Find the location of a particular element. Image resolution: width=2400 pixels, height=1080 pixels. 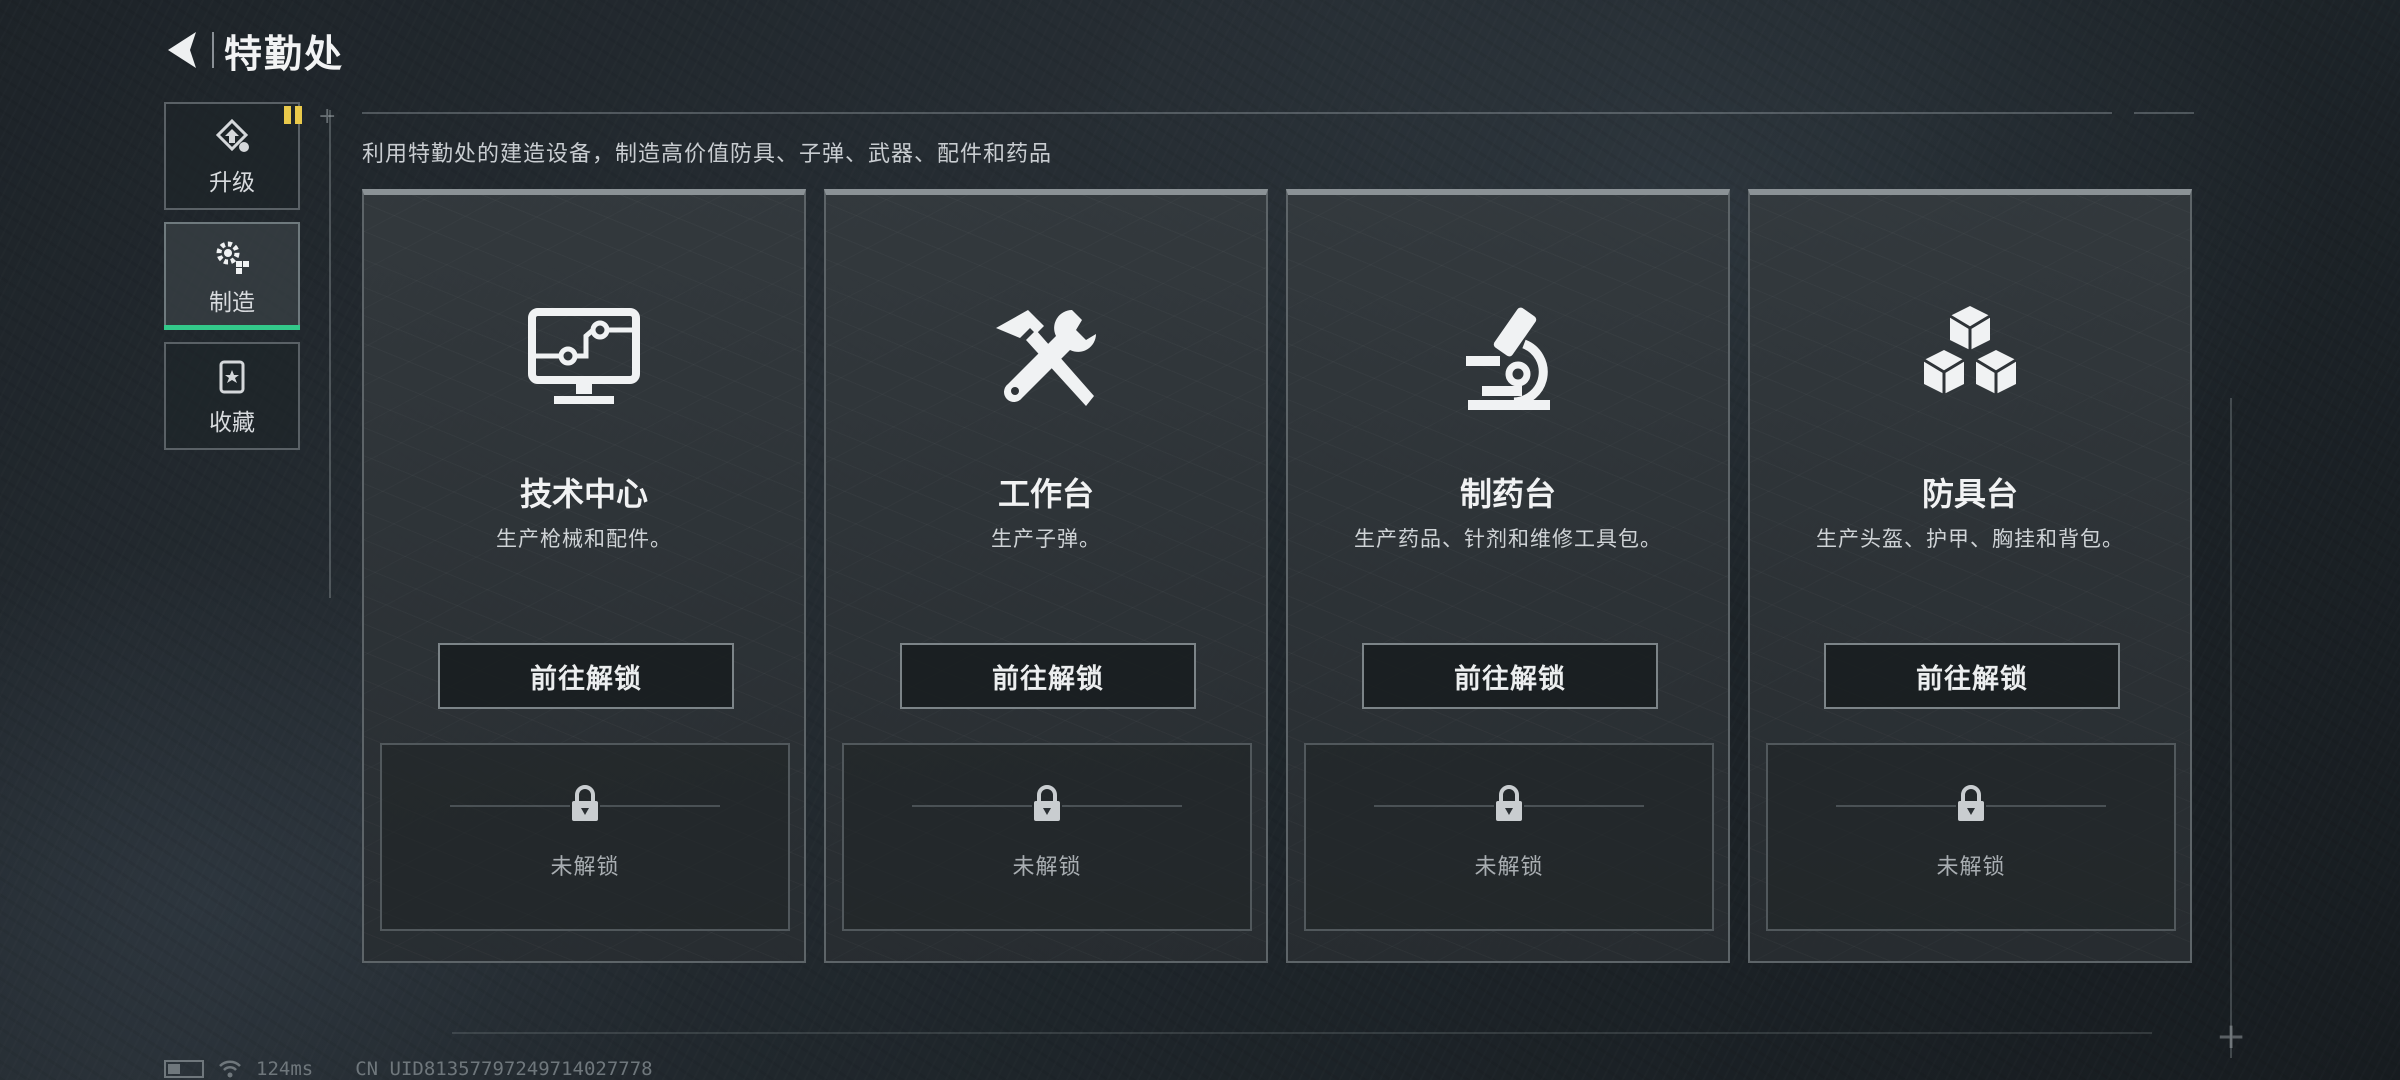

sidebar-item-label: 升级 is located at coordinates (232, 183).